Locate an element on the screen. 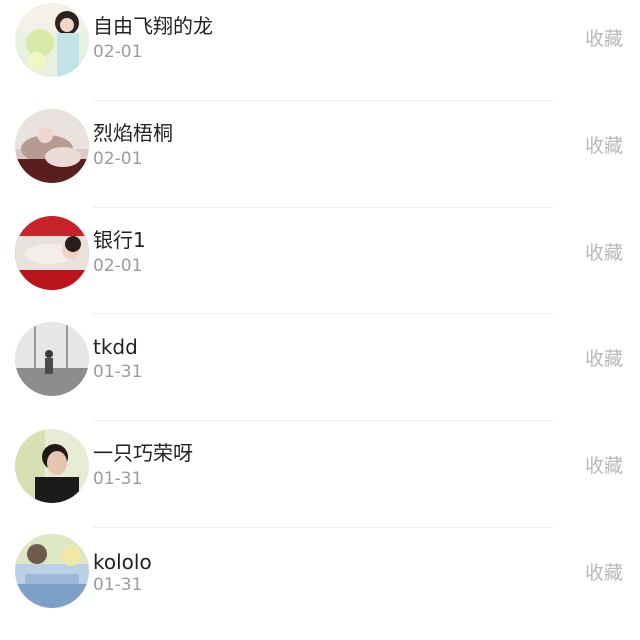 The height and width of the screenshot is (640, 640). user-name: 银行1 is located at coordinates (119, 240).